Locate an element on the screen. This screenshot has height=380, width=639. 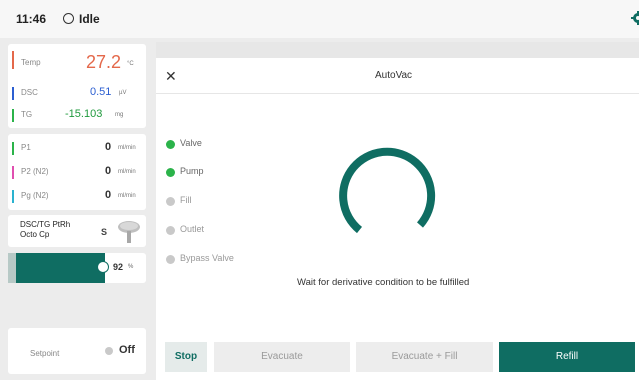
dsc-label: DSC is located at coordinates (29, 92).